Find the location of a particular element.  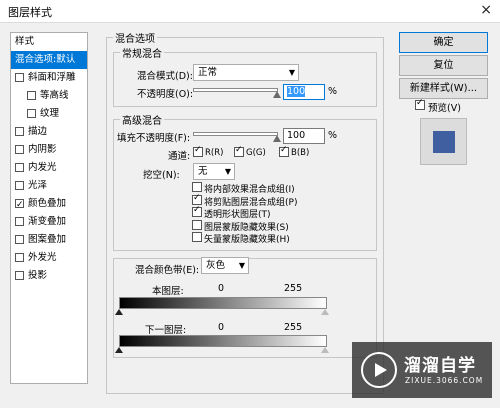

style-item-label: 等高线 is located at coordinates (54, 95).